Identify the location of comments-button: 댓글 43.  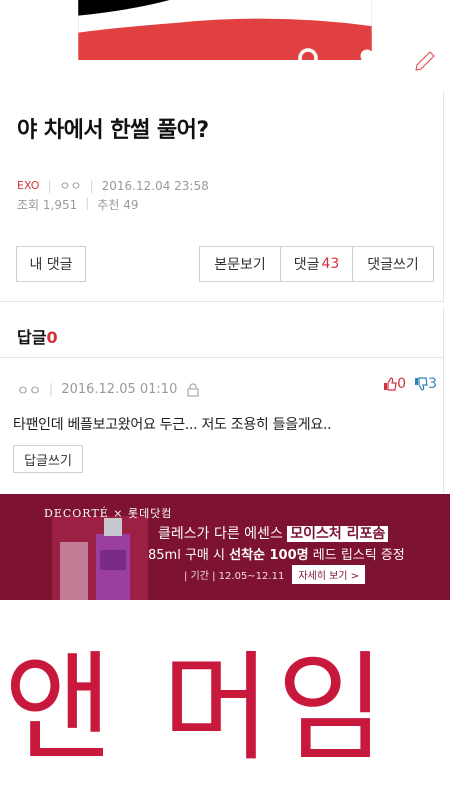
(316, 264).